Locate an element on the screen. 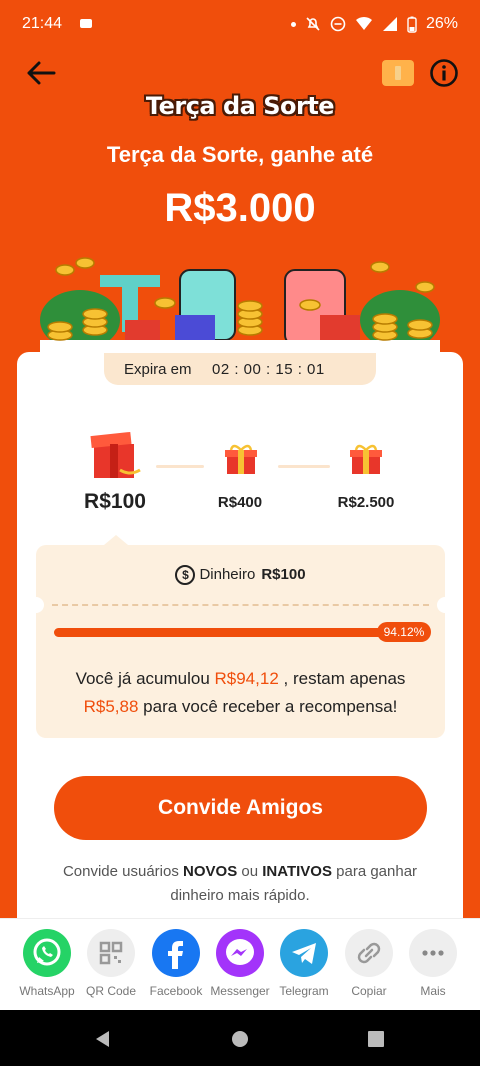 This screenshot has height=1066, width=480. share-label: QR Code is located at coordinates (111, 991).